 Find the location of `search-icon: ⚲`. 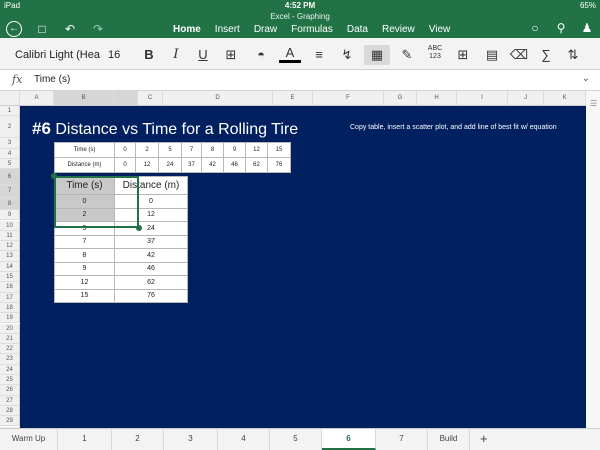

search-icon: ⚲ is located at coordinates (561, 28).